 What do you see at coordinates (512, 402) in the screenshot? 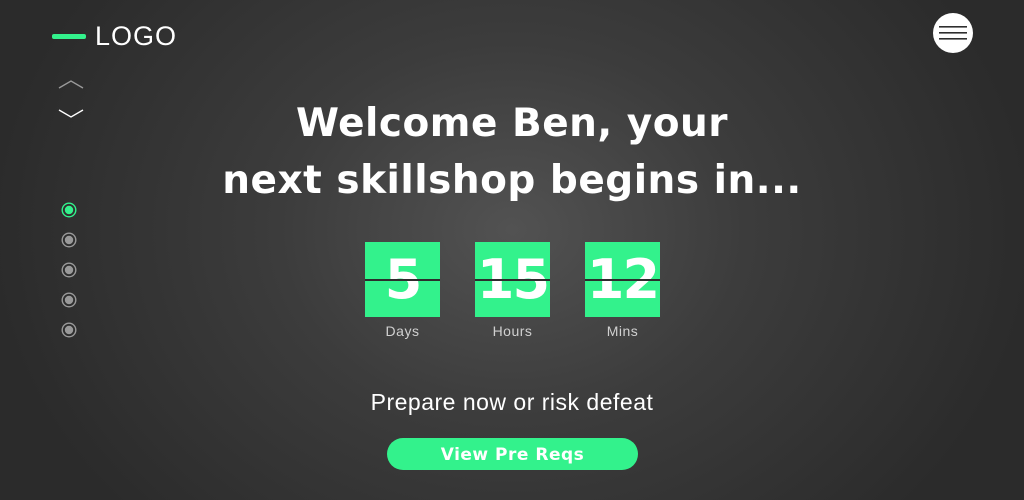
I see `tagline: Prepare now or risk defeat` at bounding box center [512, 402].